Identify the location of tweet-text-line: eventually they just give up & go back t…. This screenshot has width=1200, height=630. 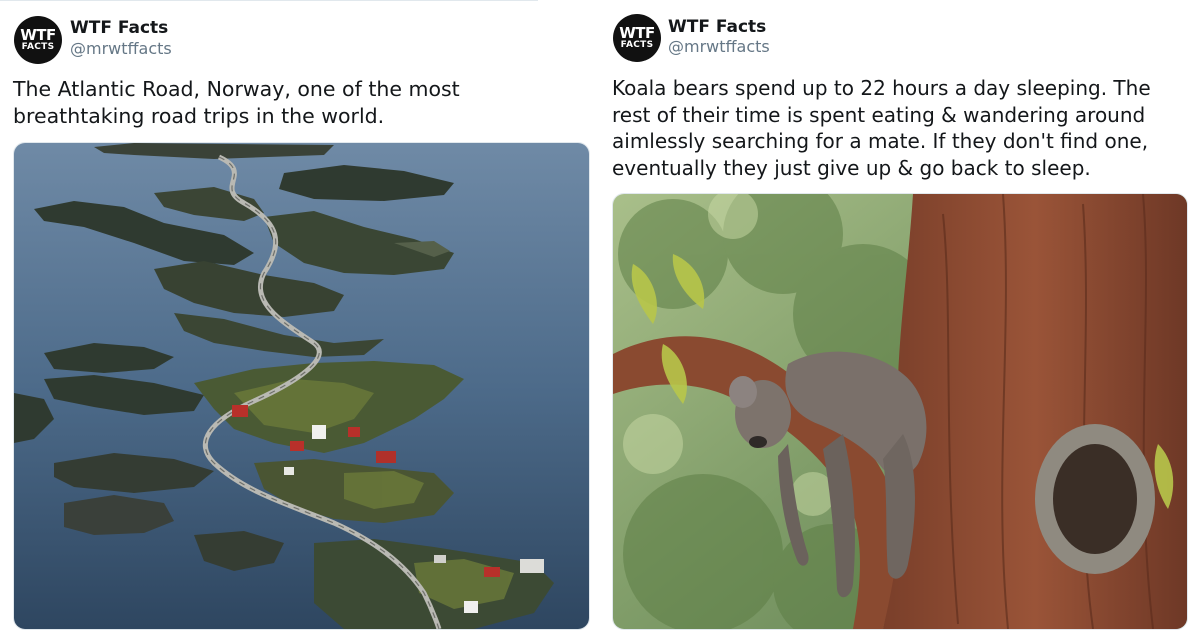
(851, 167).